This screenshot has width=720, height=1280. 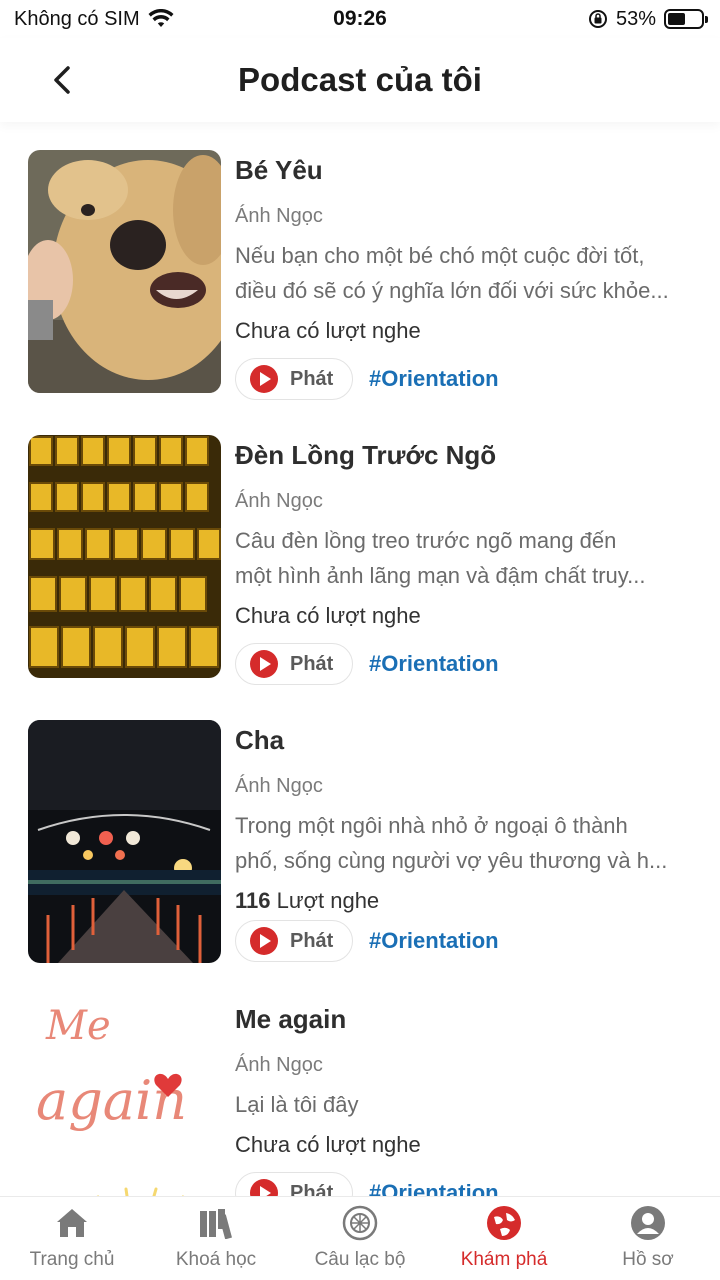 I want to click on me-again-artwork: Me again, so click(x=124, y=1097).